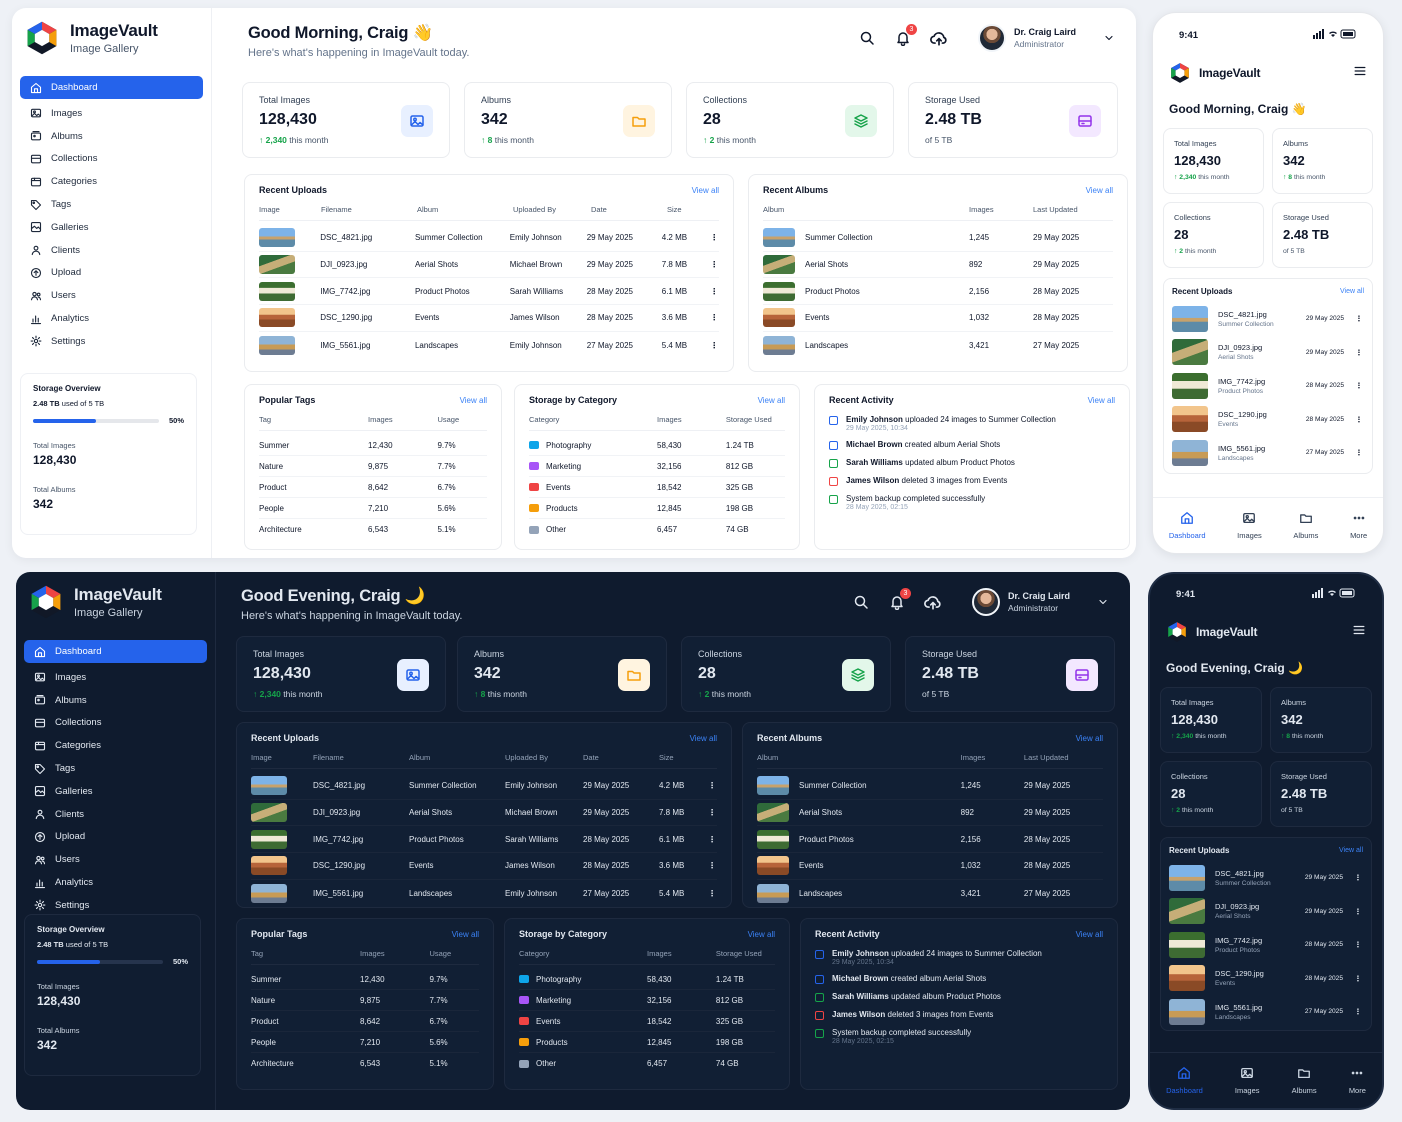  Describe the element at coordinates (117, 602) in the screenshot. I see `brand: ImageVault Image Gallery` at that location.